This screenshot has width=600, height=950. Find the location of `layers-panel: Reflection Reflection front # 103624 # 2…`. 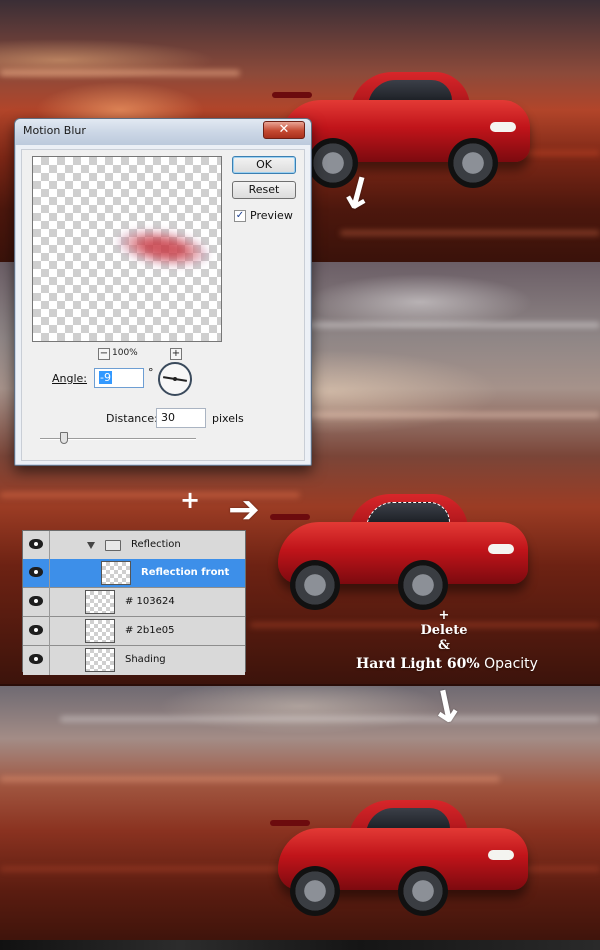

layers-panel: Reflection Reflection front # 103624 # 2… is located at coordinates (134, 602).